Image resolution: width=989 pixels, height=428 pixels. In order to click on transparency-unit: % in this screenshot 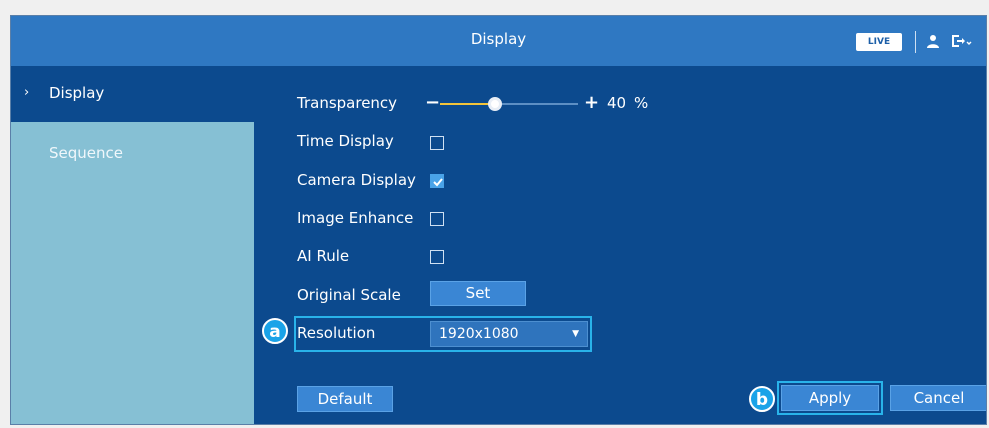, I will do `click(641, 103)`.